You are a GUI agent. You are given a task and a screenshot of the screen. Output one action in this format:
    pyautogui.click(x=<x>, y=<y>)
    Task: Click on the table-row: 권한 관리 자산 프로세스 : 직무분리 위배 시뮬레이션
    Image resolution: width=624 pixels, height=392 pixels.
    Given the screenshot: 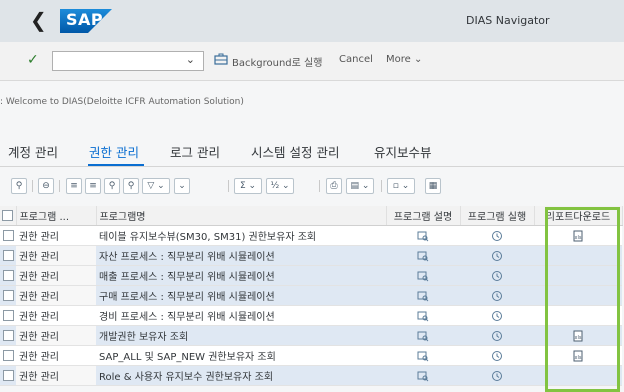 What is the action you would take?
    pyautogui.click(x=311, y=255)
    